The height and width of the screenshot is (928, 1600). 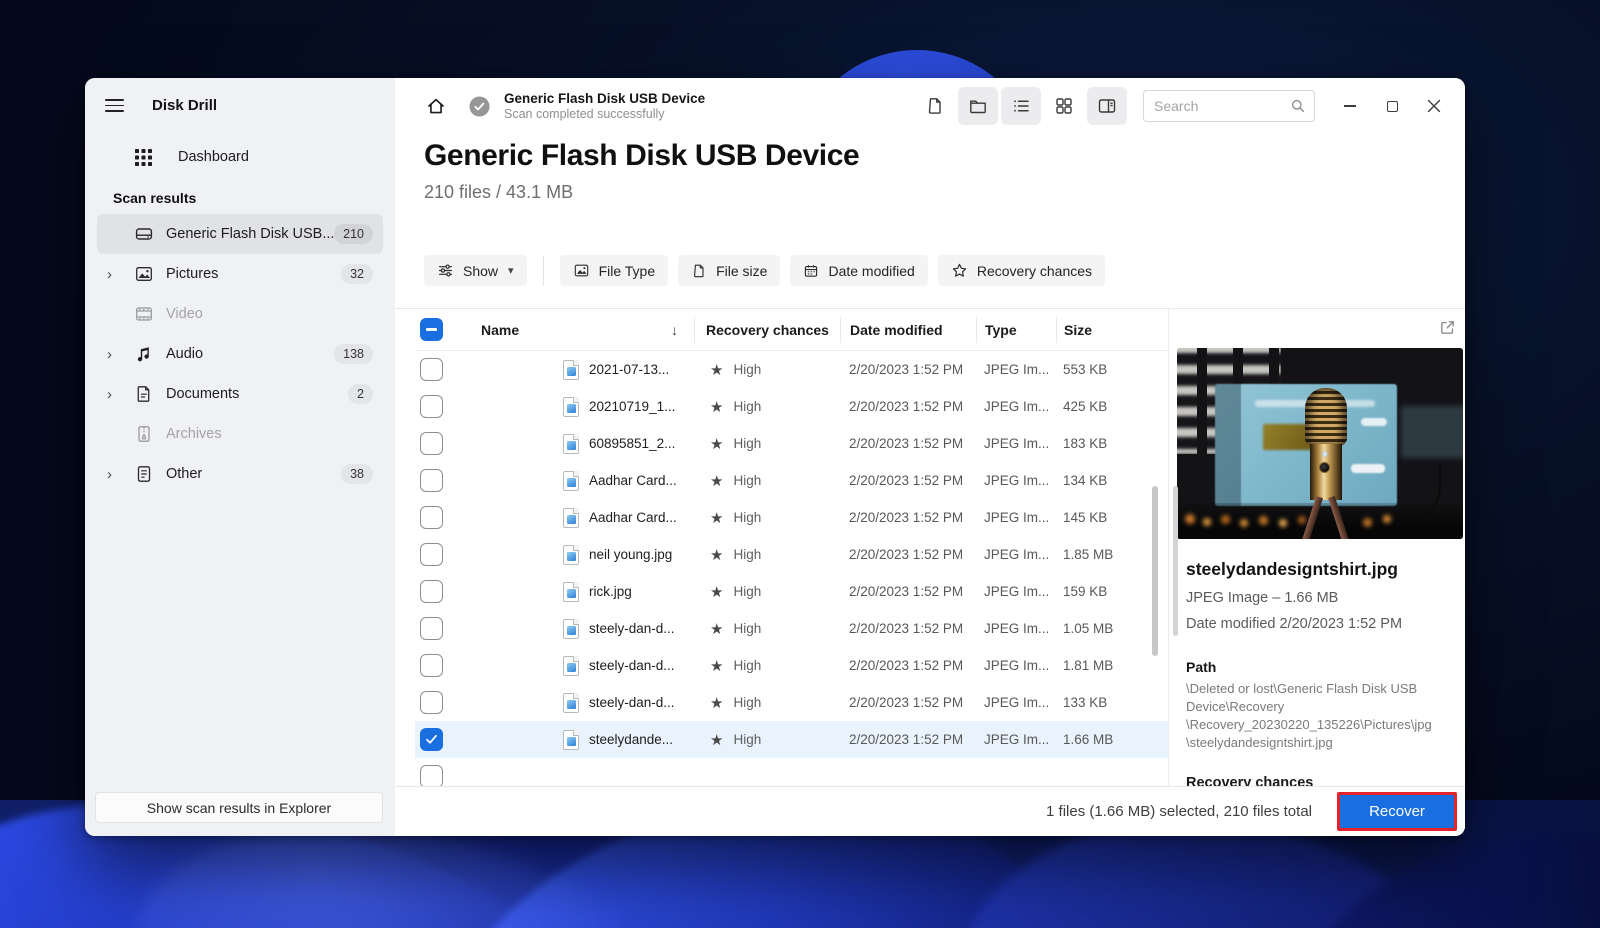 What do you see at coordinates (1107, 106) in the screenshot?
I see `details-panel-button` at bounding box center [1107, 106].